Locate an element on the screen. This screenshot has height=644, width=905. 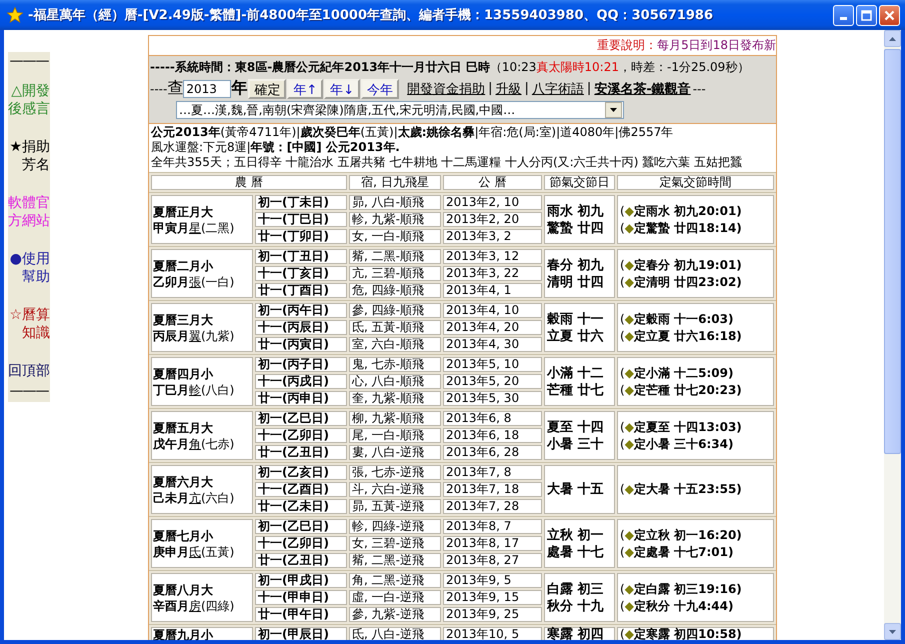
month-name: 夏曆三月大 is located at coordinates (183, 320).